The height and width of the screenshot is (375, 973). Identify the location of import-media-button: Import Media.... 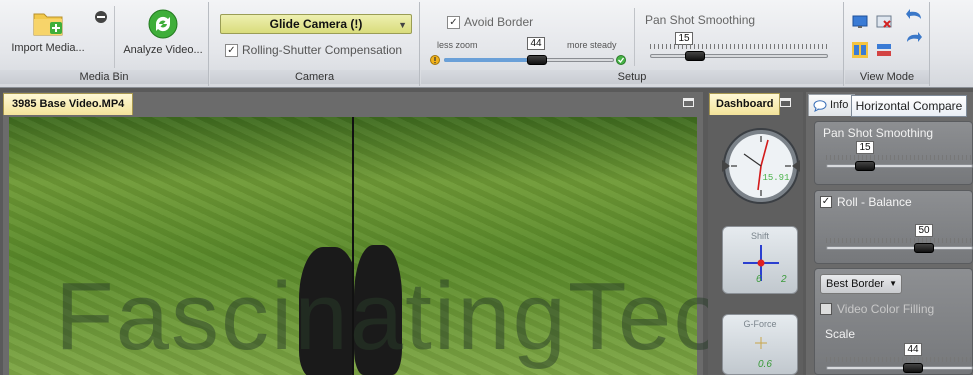
(48, 30).